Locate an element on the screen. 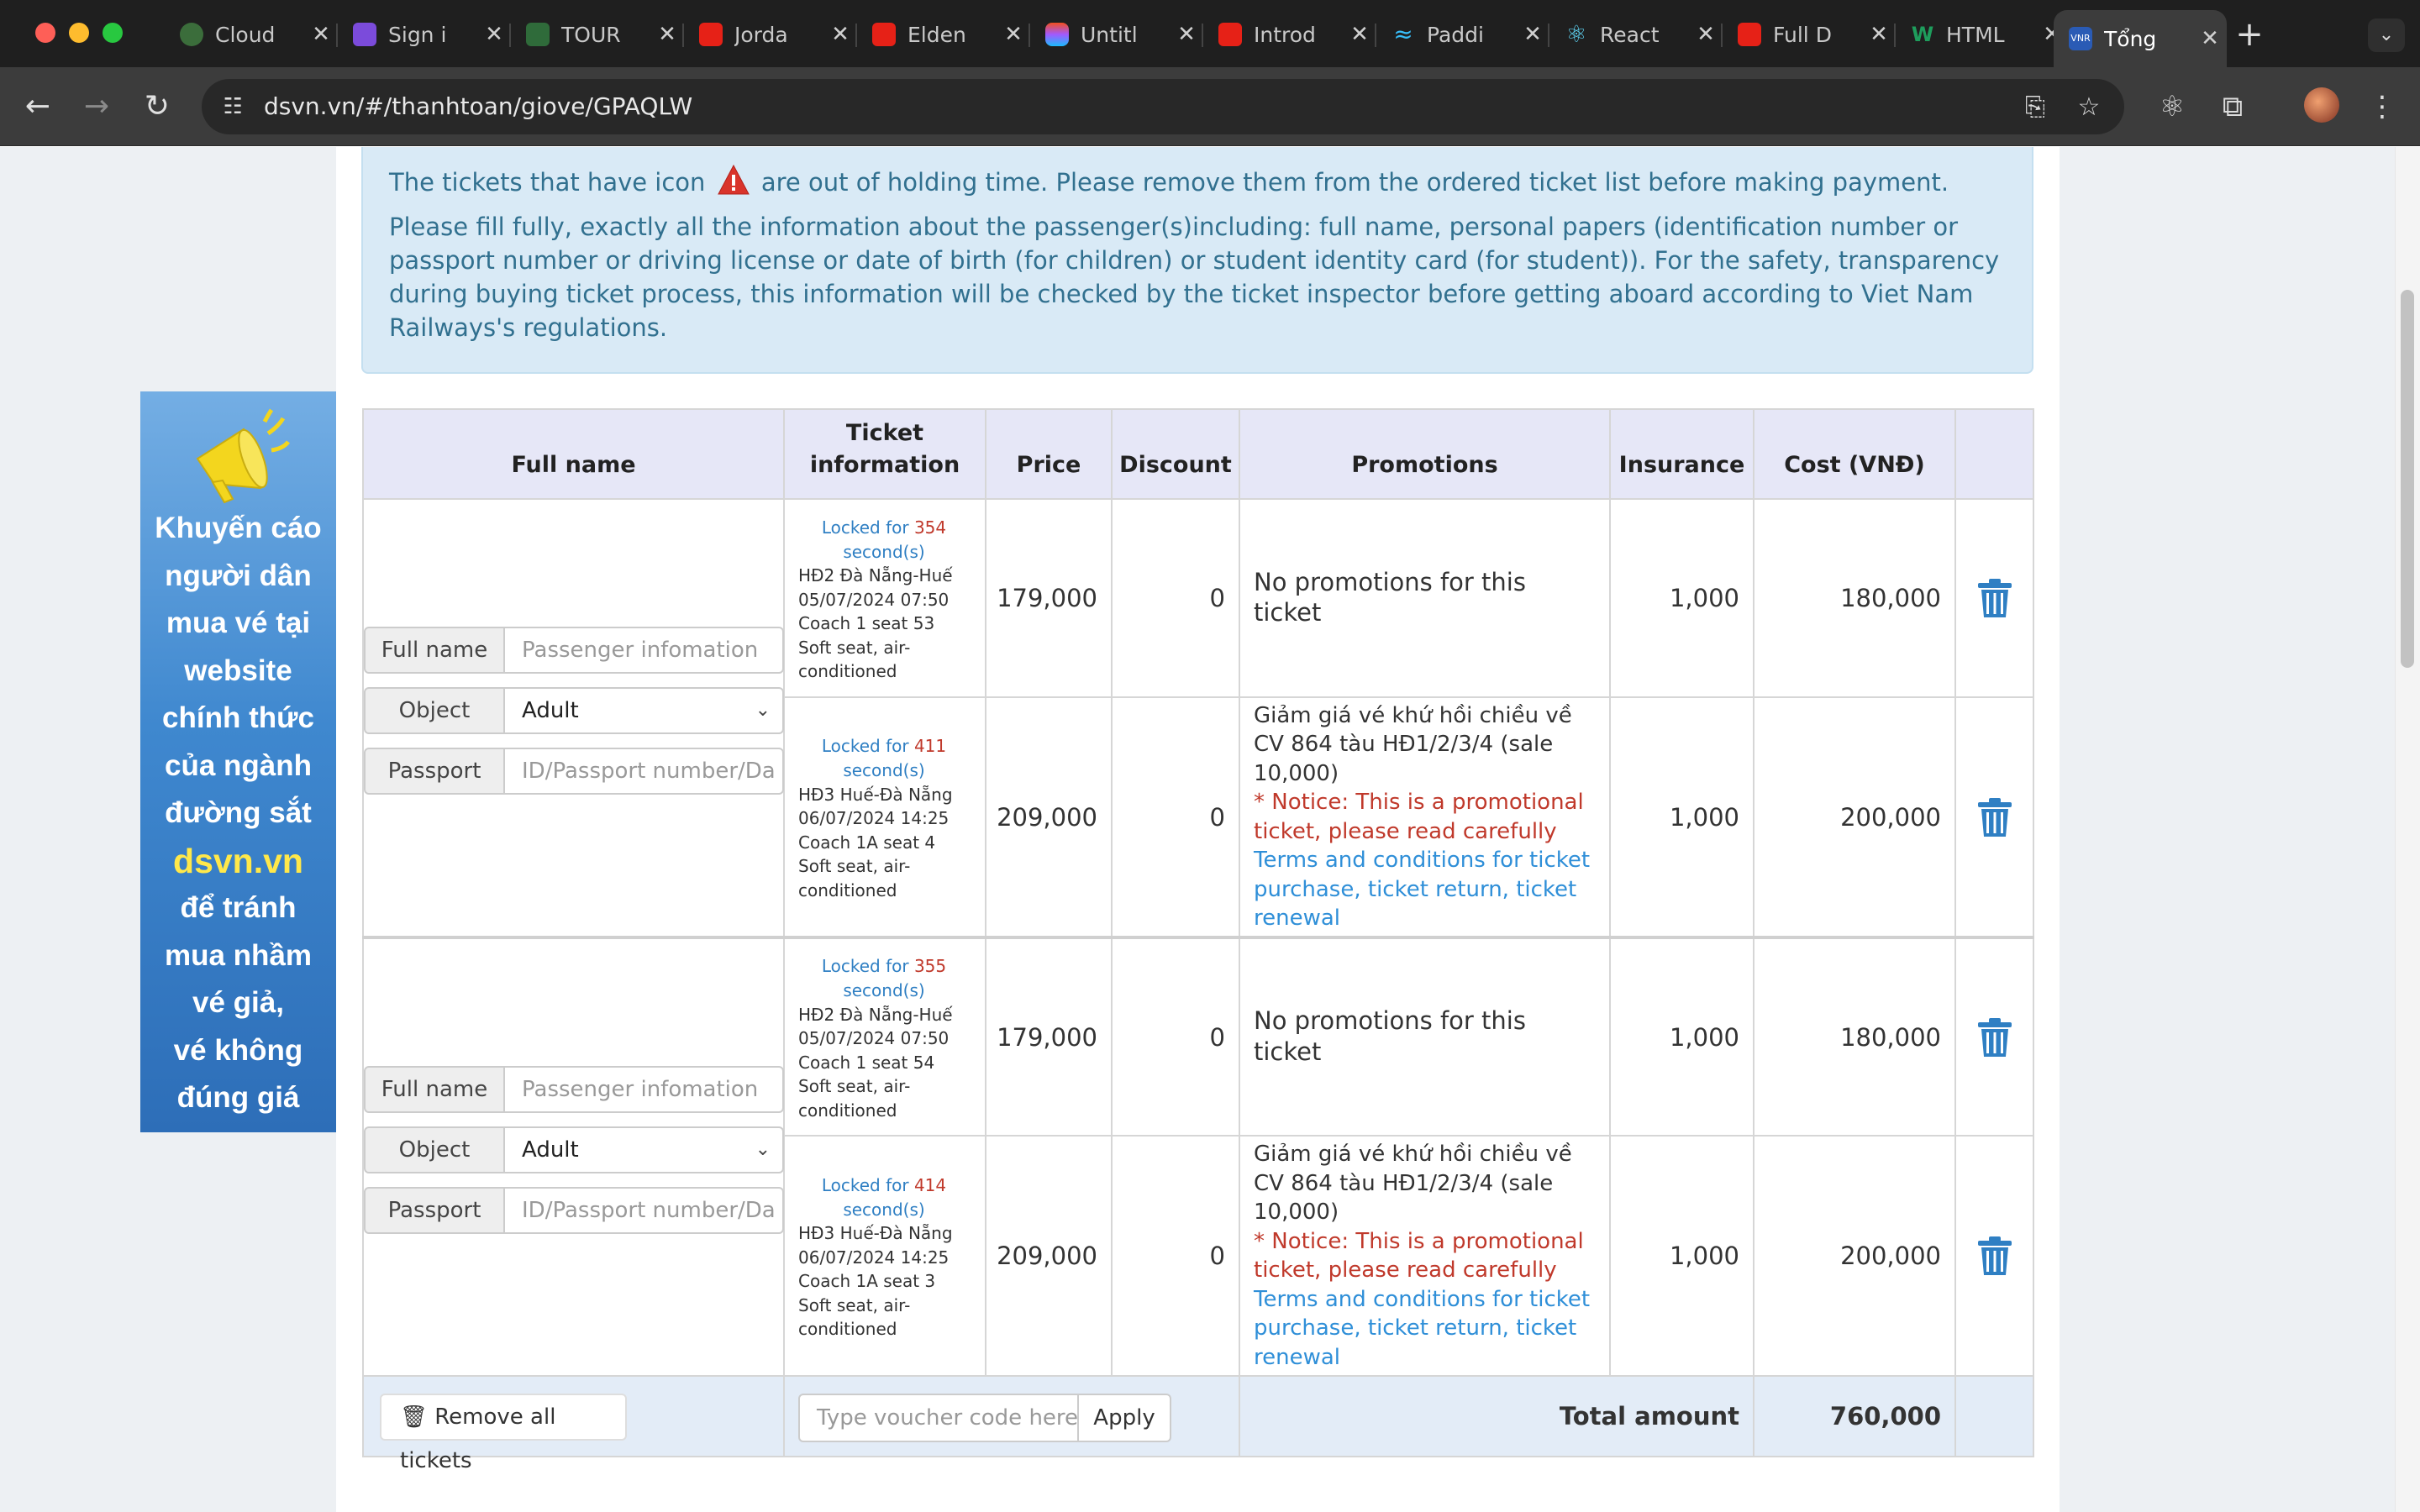  seat-info: Coach 1A seat 3 is located at coordinates (867, 1281).